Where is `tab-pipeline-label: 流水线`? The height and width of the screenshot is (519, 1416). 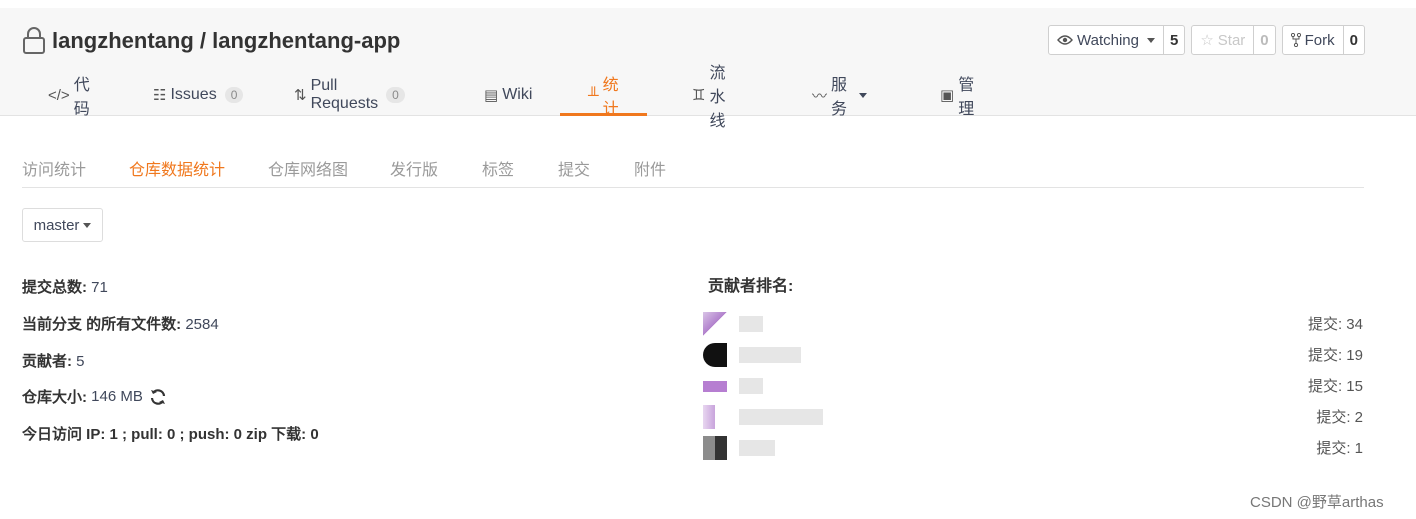
tab-pipeline-label: 流水线 is located at coordinates (717, 97).